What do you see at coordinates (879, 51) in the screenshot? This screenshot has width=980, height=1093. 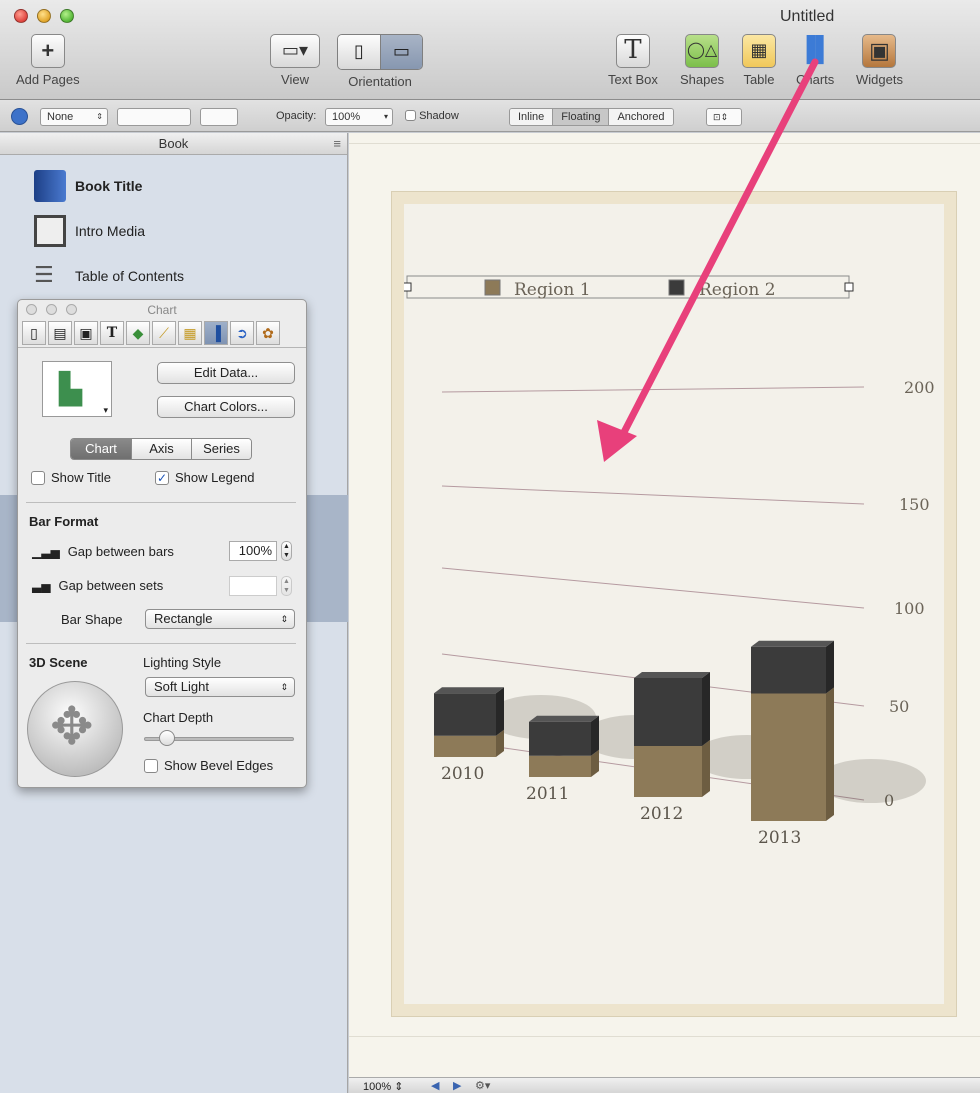 I see `widgets-box-icon: ▣` at bounding box center [879, 51].